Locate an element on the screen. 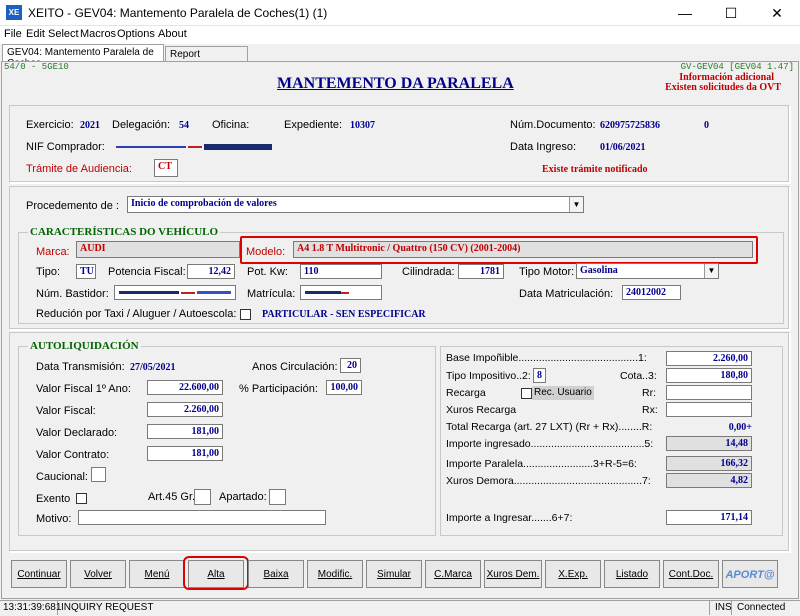 This screenshot has height=616, width=800. status-connection: Connected is located at coordinates (761, 607).